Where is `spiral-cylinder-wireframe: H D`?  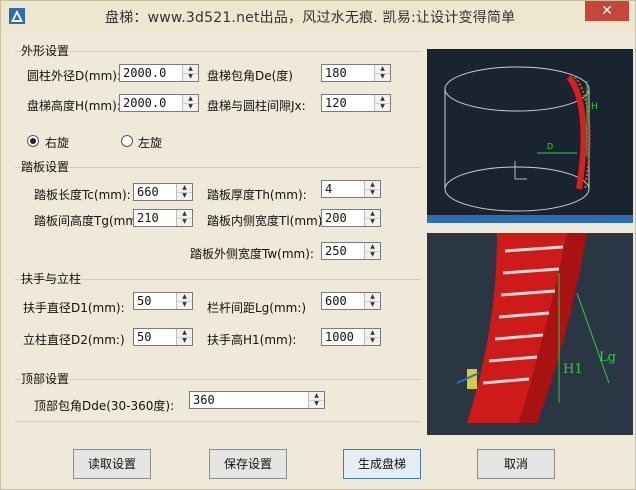 spiral-cylinder-wireframe: H D is located at coordinates (530, 136).